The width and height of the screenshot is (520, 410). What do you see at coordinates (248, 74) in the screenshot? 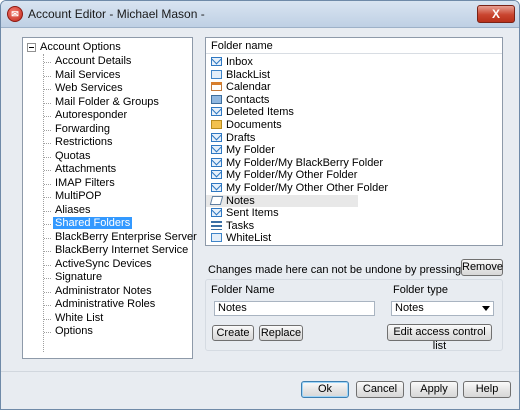
I see `folder-name-text: BlackList` at bounding box center [248, 74].